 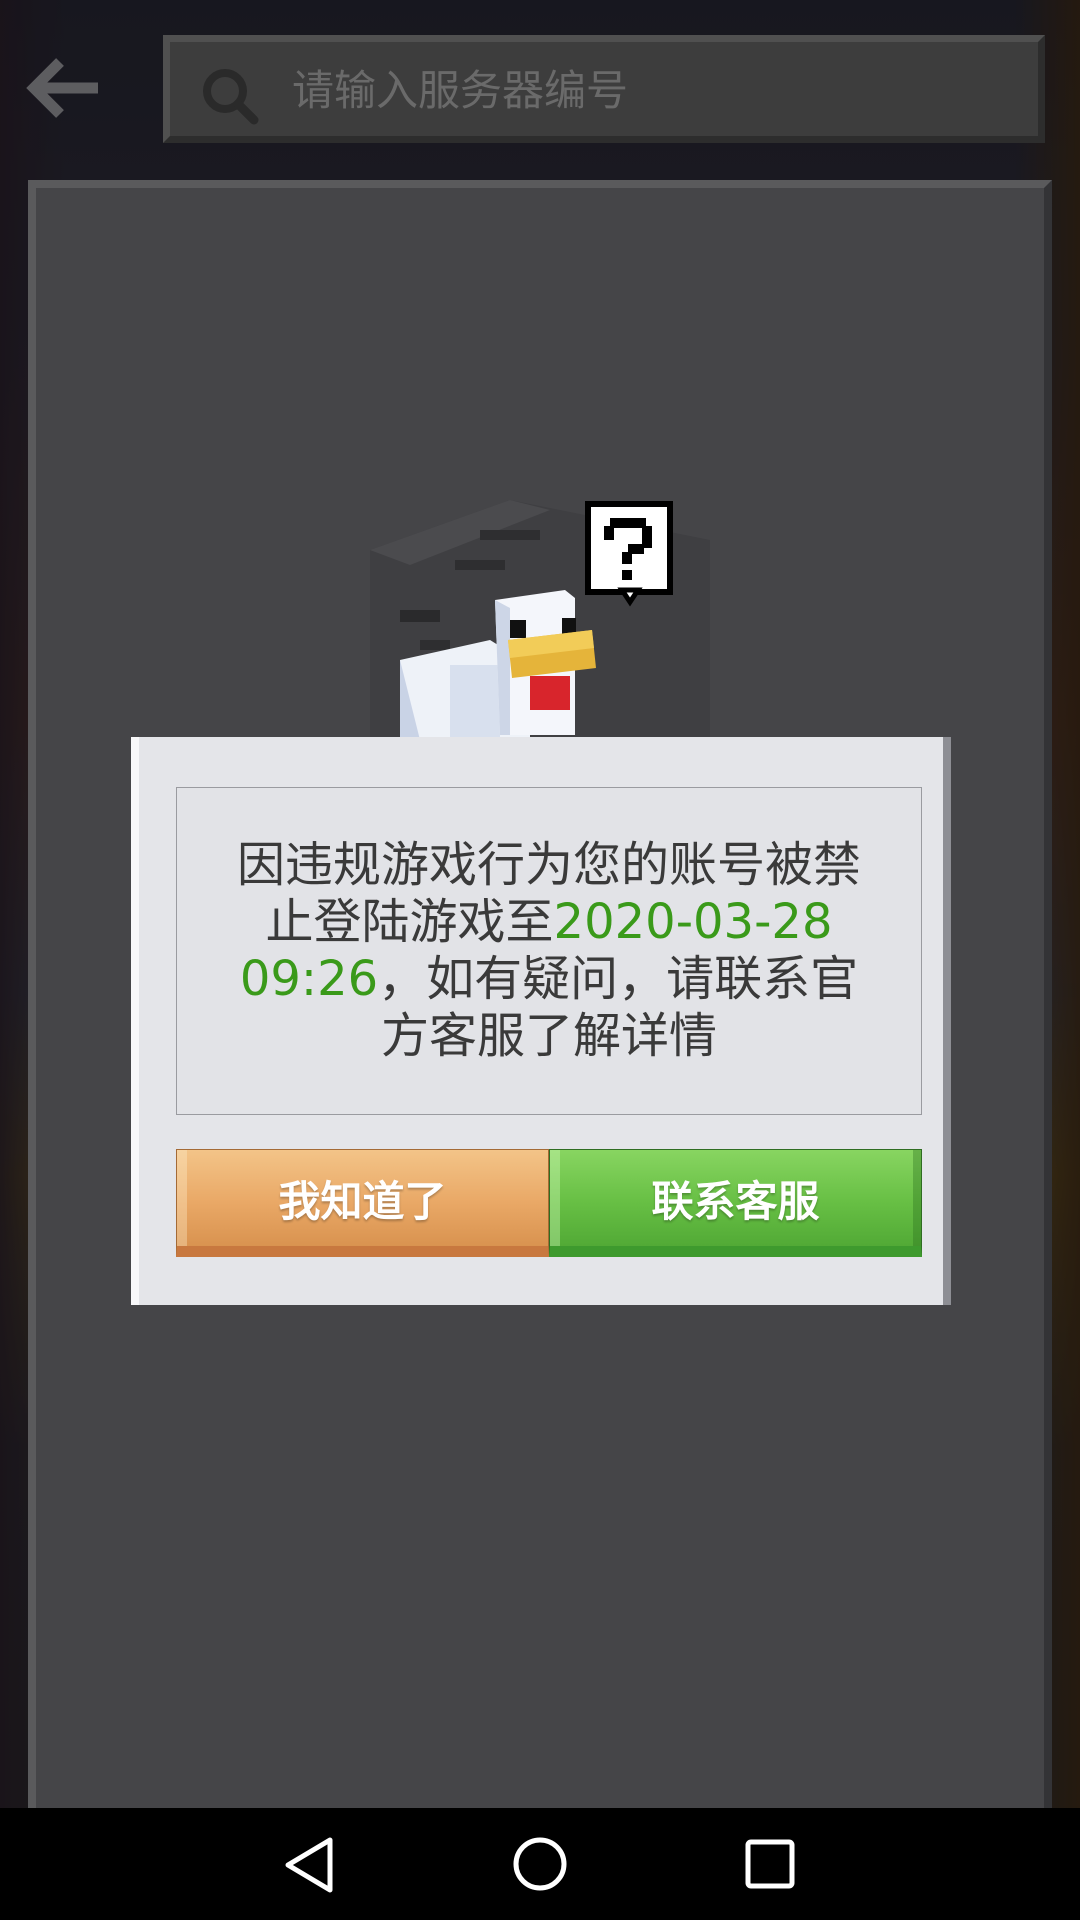 I want to click on square-recents-icon, so click(x=770, y=1864).